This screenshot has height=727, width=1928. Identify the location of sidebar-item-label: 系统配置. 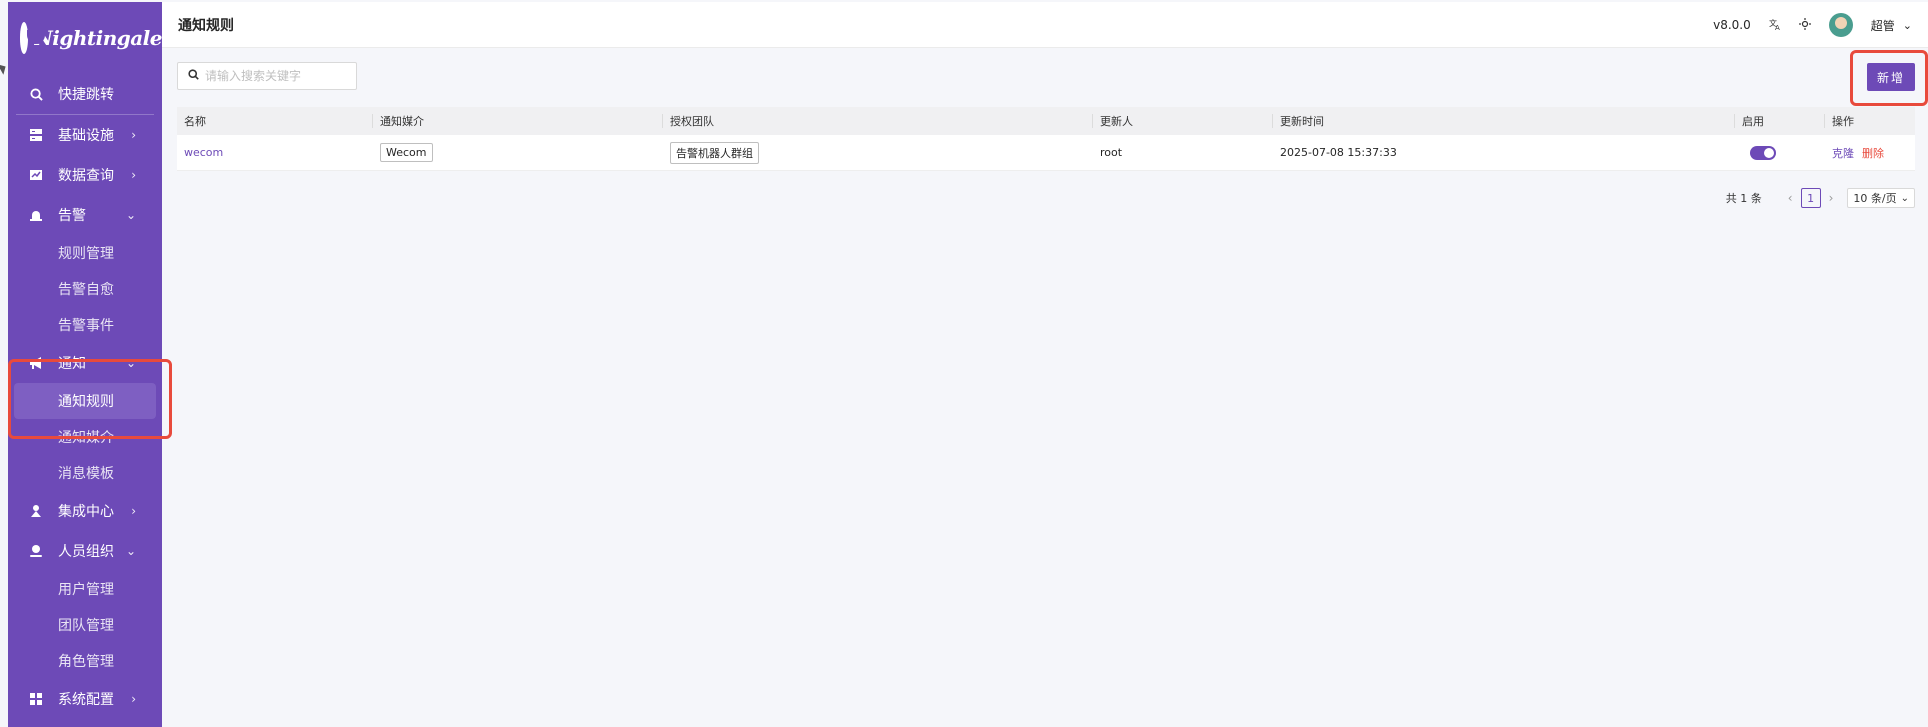
(86, 700).